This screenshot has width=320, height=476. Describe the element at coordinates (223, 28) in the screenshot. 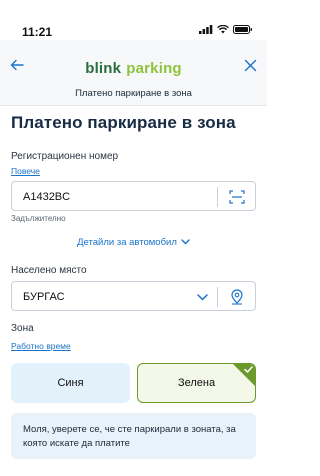

I see `wifi-icon` at that location.